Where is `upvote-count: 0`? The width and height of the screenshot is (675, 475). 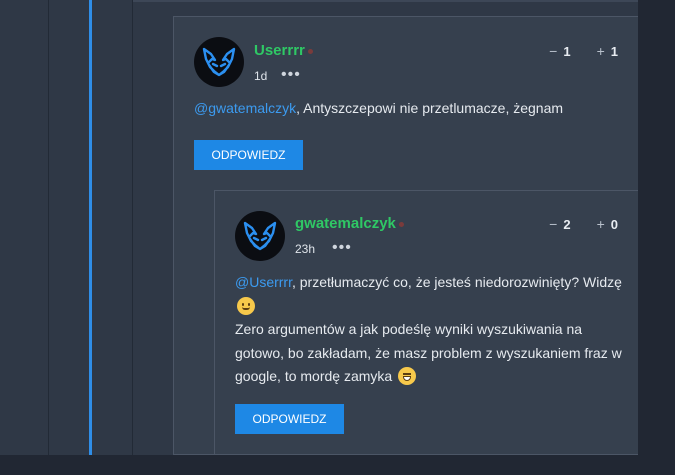 upvote-count: 0 is located at coordinates (614, 224).